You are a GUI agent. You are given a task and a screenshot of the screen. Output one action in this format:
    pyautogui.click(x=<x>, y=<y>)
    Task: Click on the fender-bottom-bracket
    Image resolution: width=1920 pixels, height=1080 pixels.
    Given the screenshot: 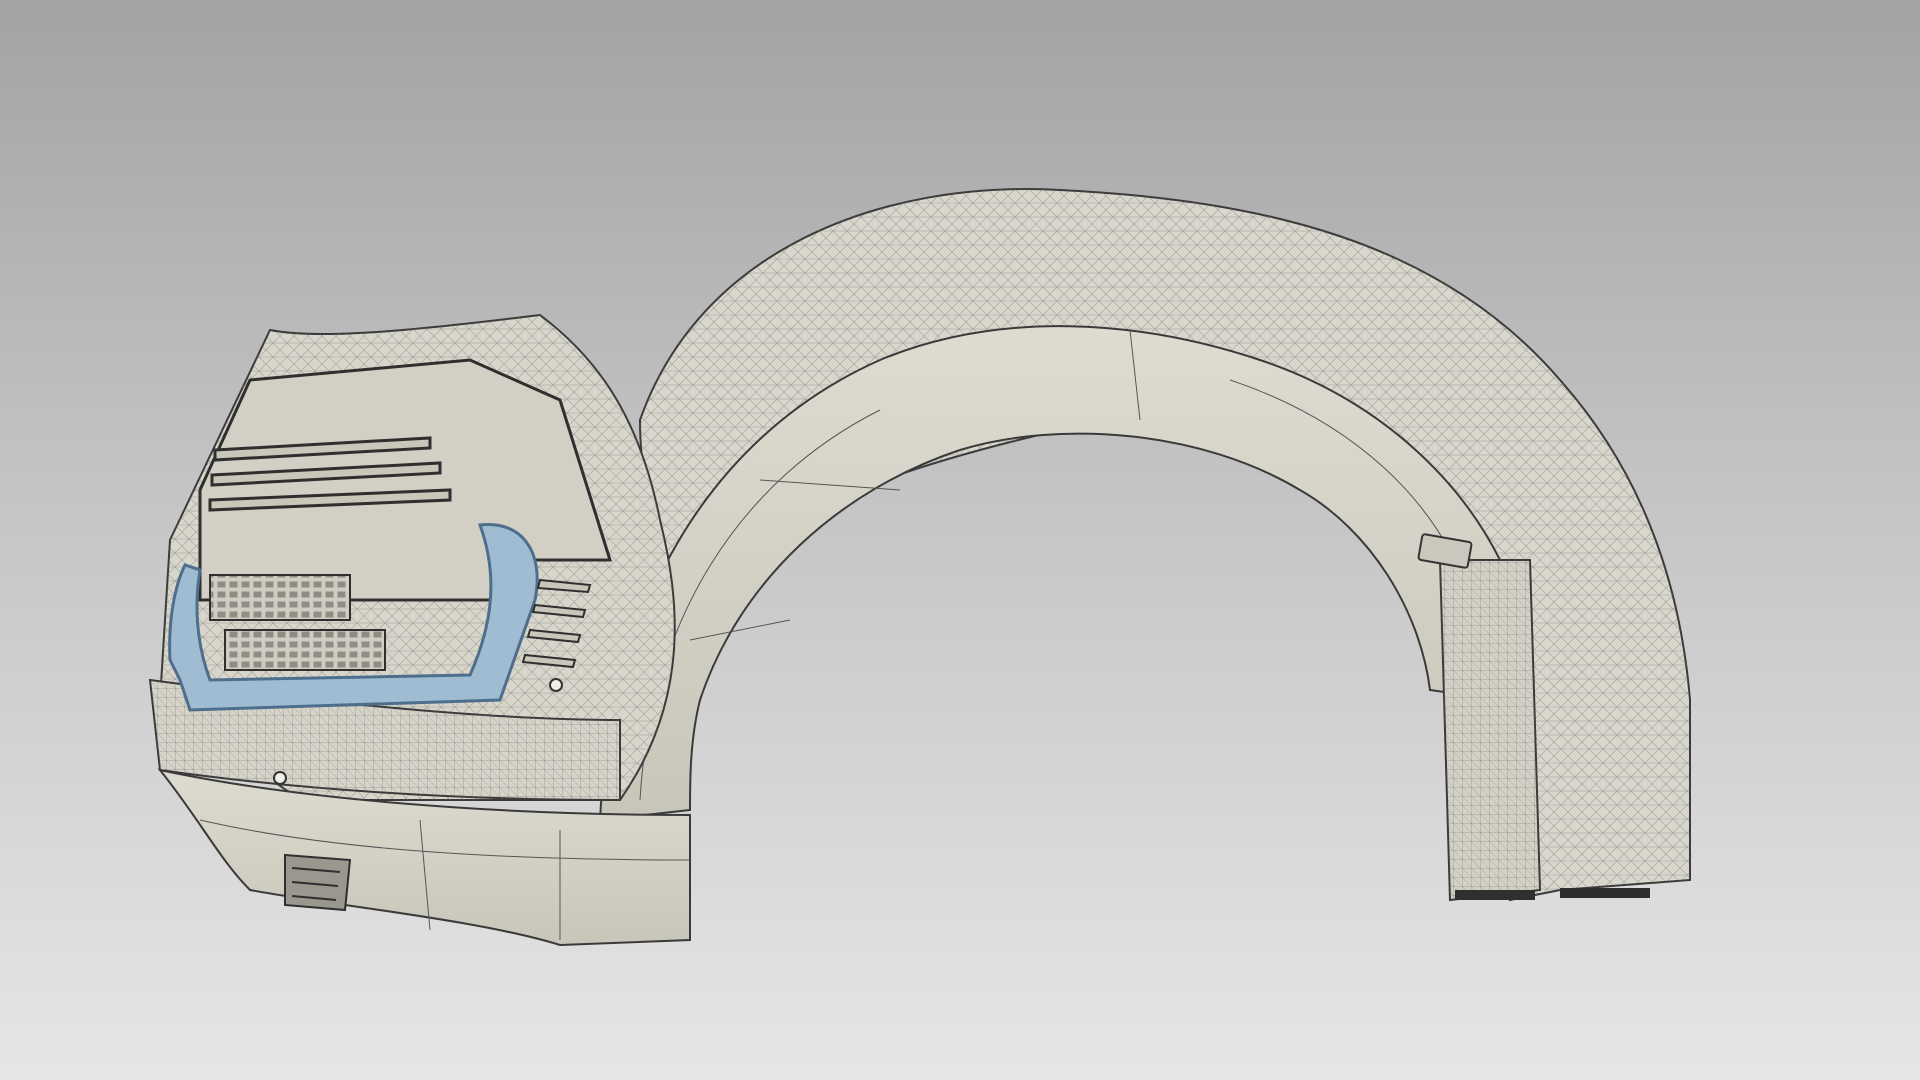 What is the action you would take?
    pyautogui.click(x=1495, y=895)
    